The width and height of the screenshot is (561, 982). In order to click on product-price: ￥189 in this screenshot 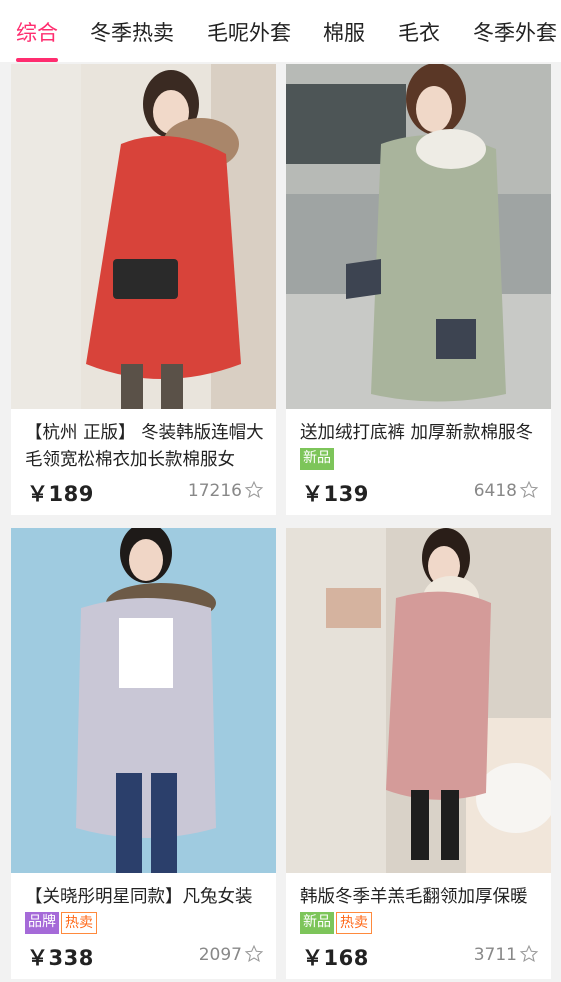, I will do `click(60, 494)`.